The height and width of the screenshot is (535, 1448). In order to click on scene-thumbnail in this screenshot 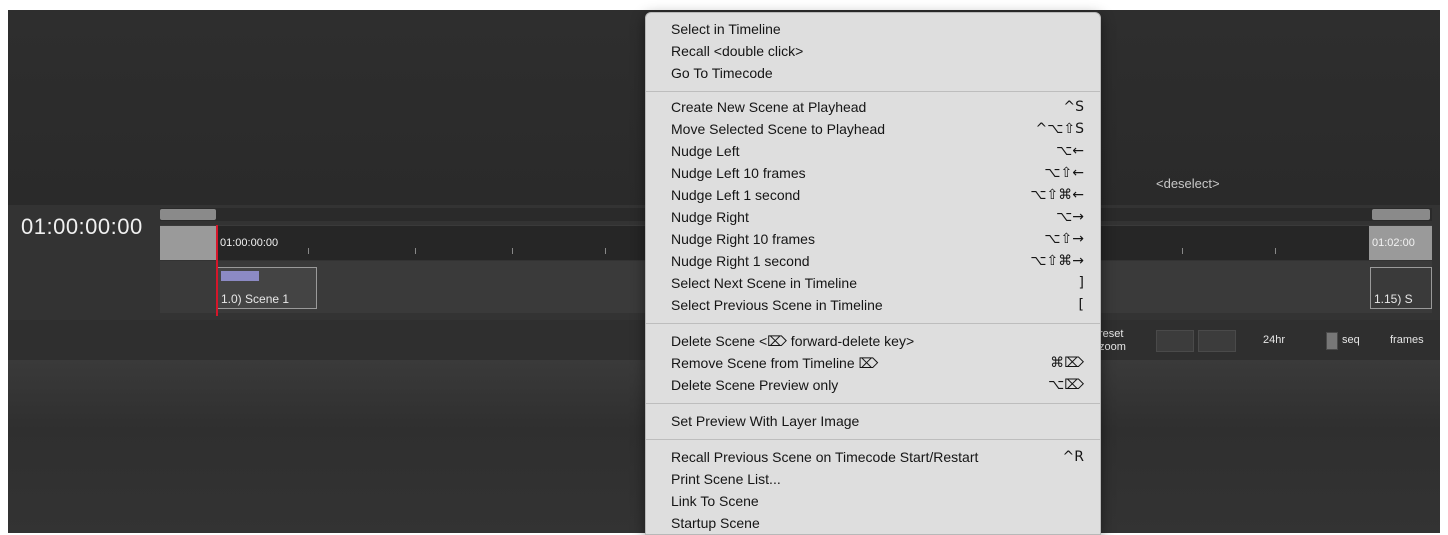, I will do `click(240, 276)`.